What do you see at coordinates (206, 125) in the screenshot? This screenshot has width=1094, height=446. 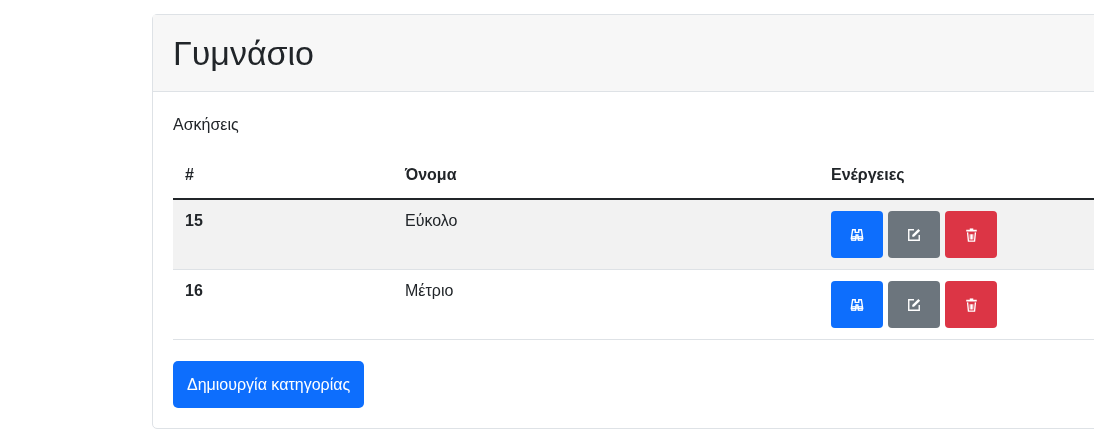 I see `section-label: Ασκήσεις` at bounding box center [206, 125].